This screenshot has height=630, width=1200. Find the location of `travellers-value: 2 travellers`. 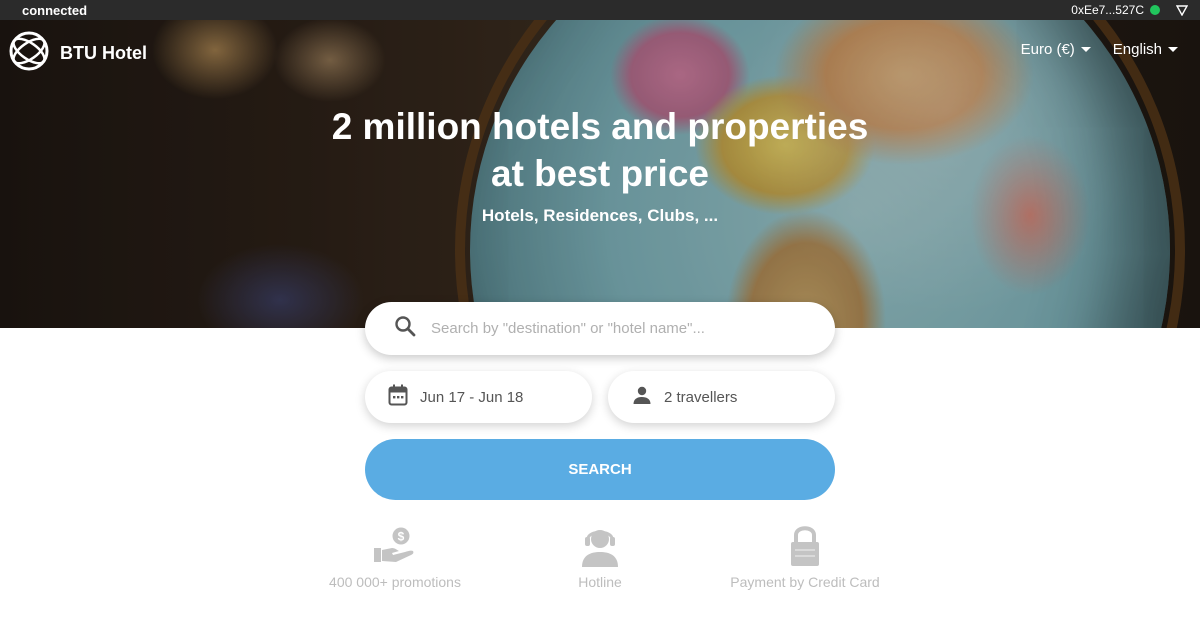

travellers-value: 2 travellers is located at coordinates (701, 397).